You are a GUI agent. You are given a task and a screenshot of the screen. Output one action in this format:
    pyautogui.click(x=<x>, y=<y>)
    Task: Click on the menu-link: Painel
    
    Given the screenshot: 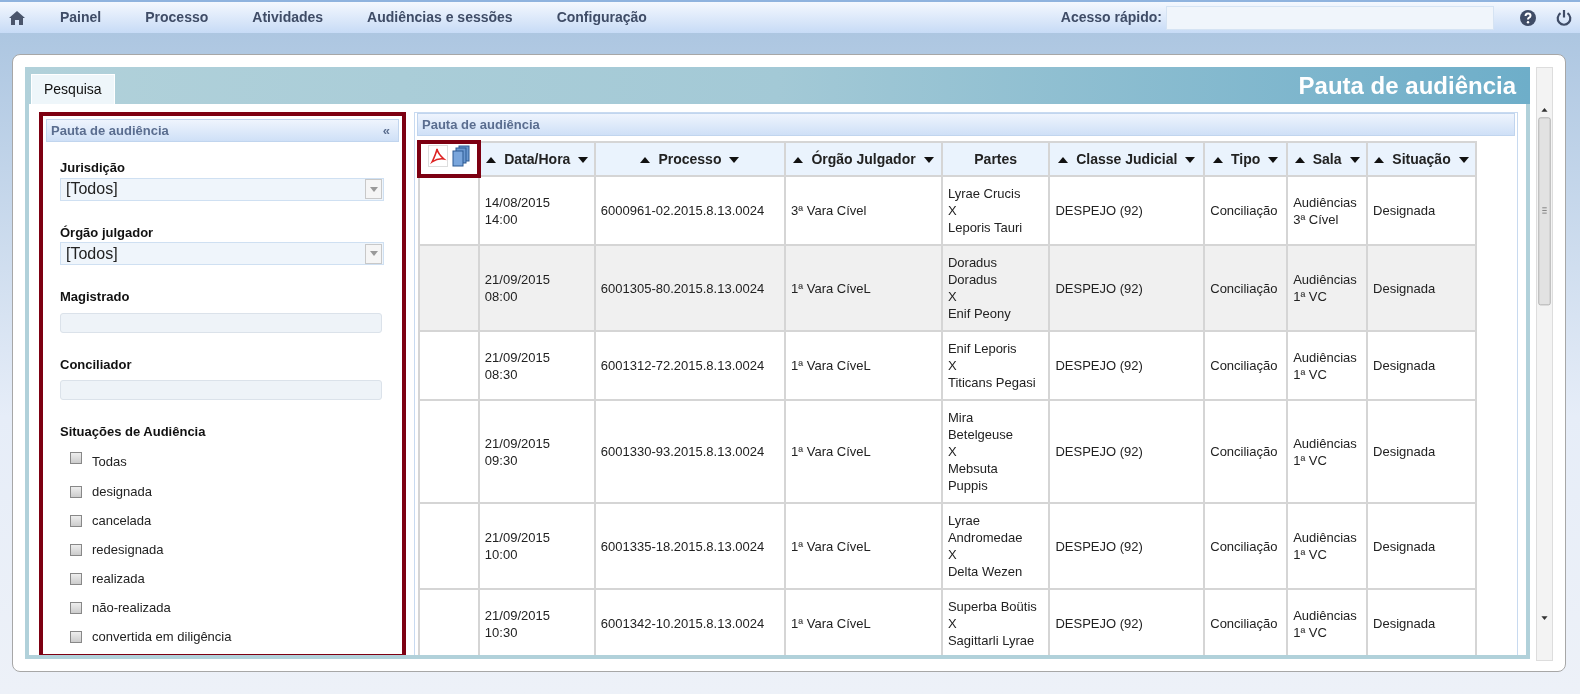 What is the action you would take?
    pyautogui.click(x=81, y=17)
    